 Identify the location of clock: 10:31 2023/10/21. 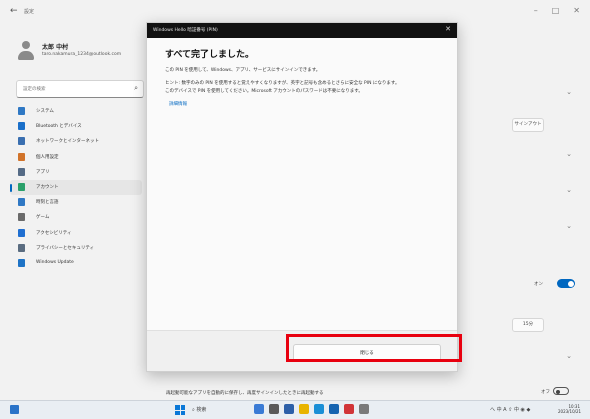
(570, 409).